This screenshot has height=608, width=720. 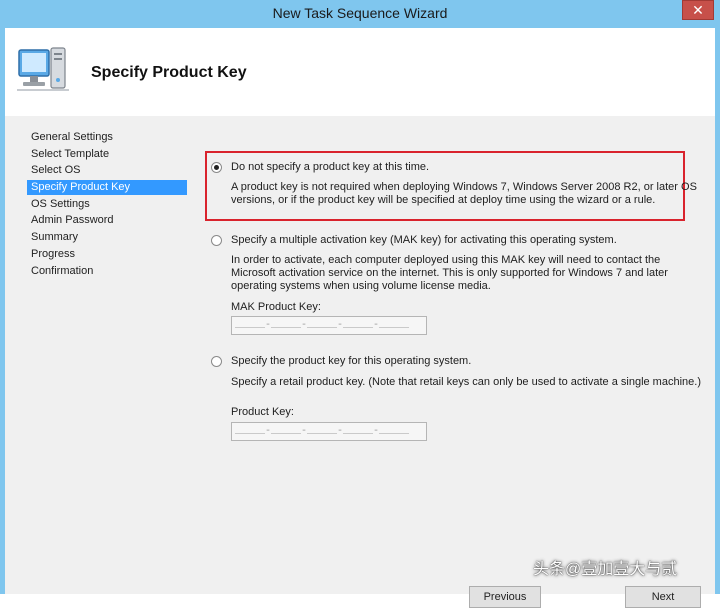 I want to click on nav-item-os-settings: OS Settings, so click(x=107, y=204).